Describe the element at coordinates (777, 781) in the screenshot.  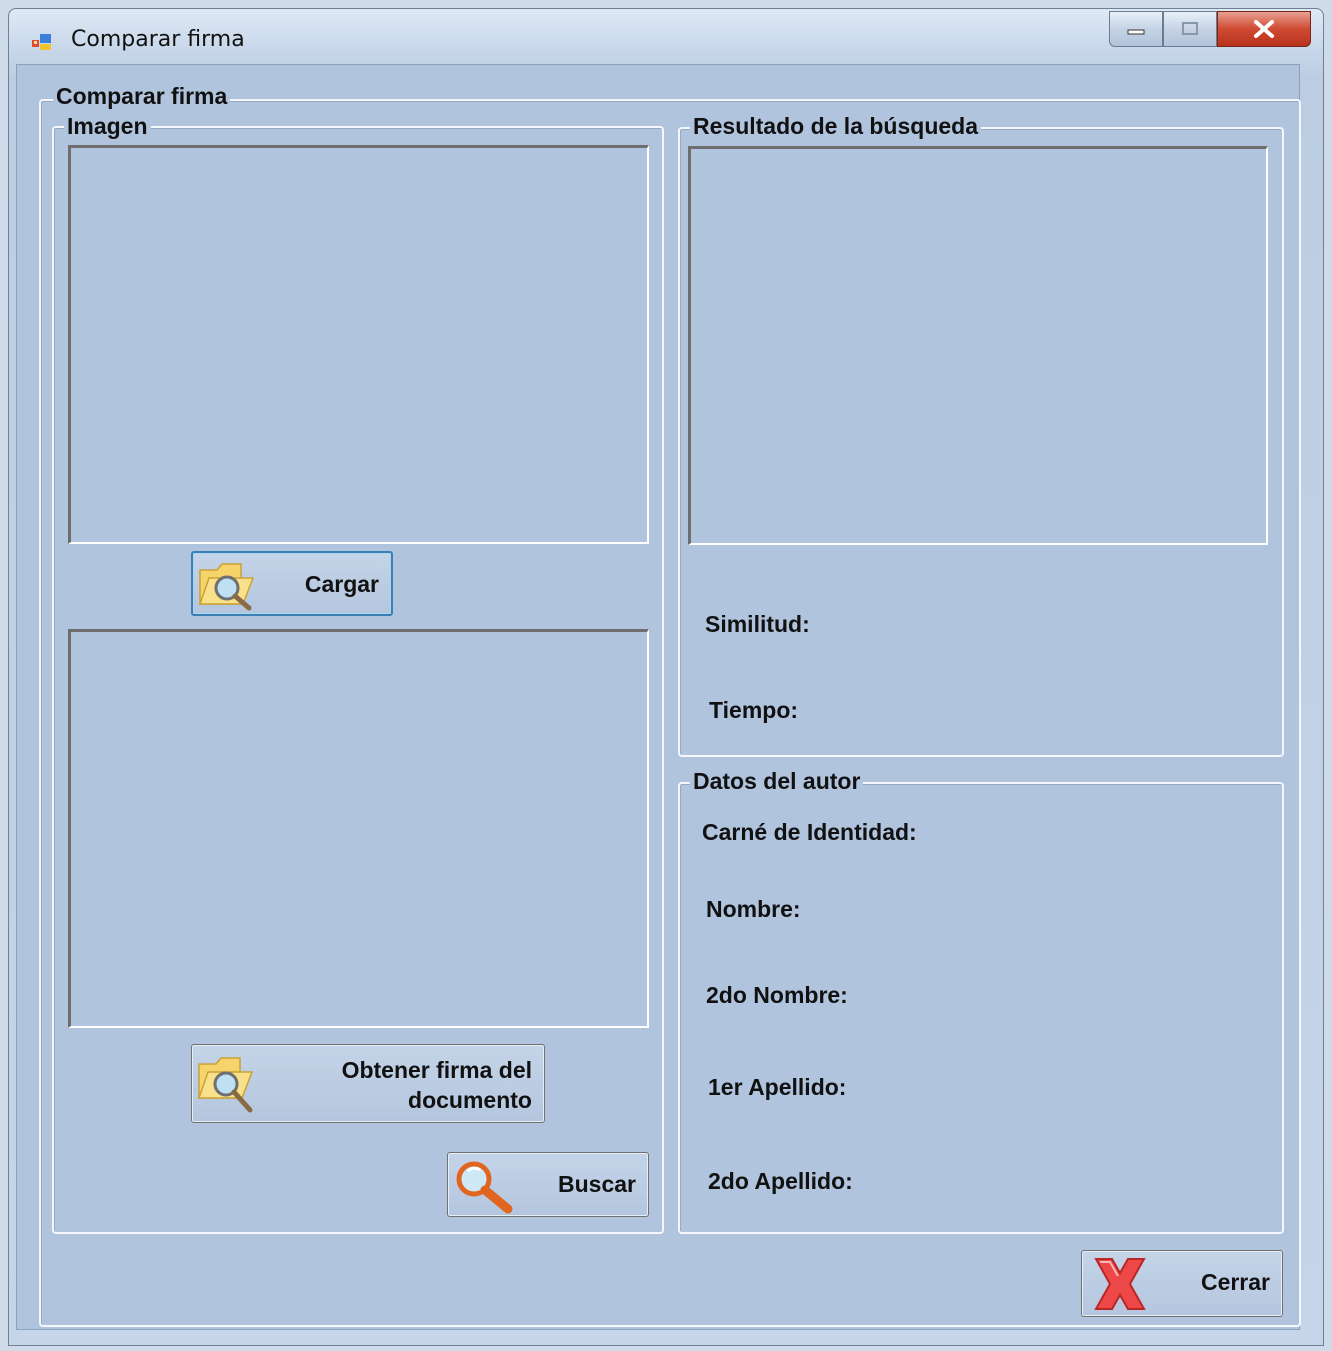
I see `author-group-label: Datos del autor` at that location.